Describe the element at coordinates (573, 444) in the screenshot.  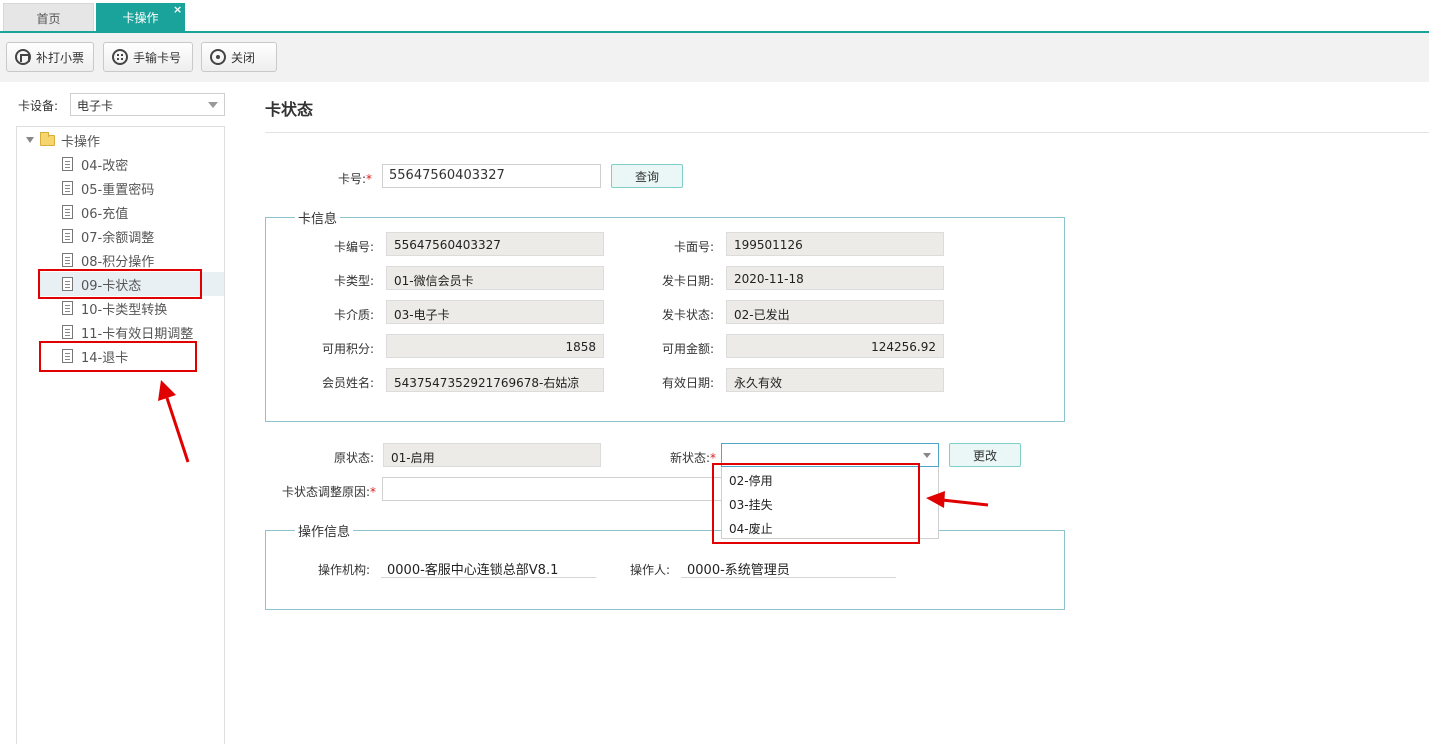
I see `annotation-arrows` at that location.